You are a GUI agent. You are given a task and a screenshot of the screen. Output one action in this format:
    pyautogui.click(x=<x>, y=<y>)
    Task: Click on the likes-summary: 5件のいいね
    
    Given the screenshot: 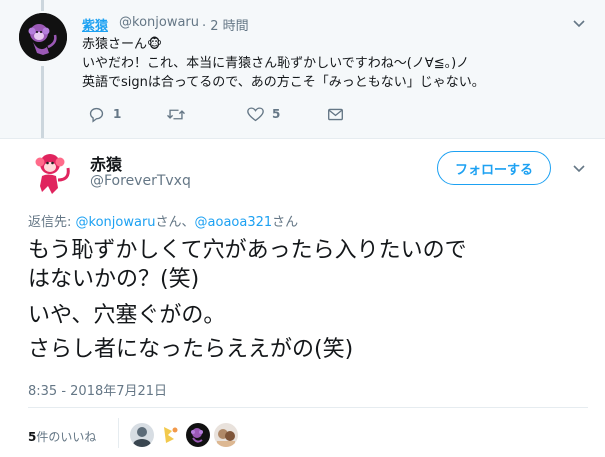 What is the action you would take?
    pyautogui.click(x=62, y=436)
    